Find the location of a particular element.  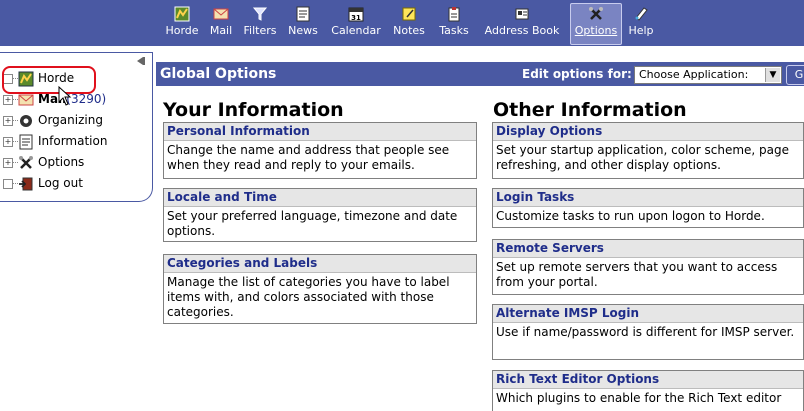

application-select: Choose Application: ▼ is located at coordinates (708, 75).